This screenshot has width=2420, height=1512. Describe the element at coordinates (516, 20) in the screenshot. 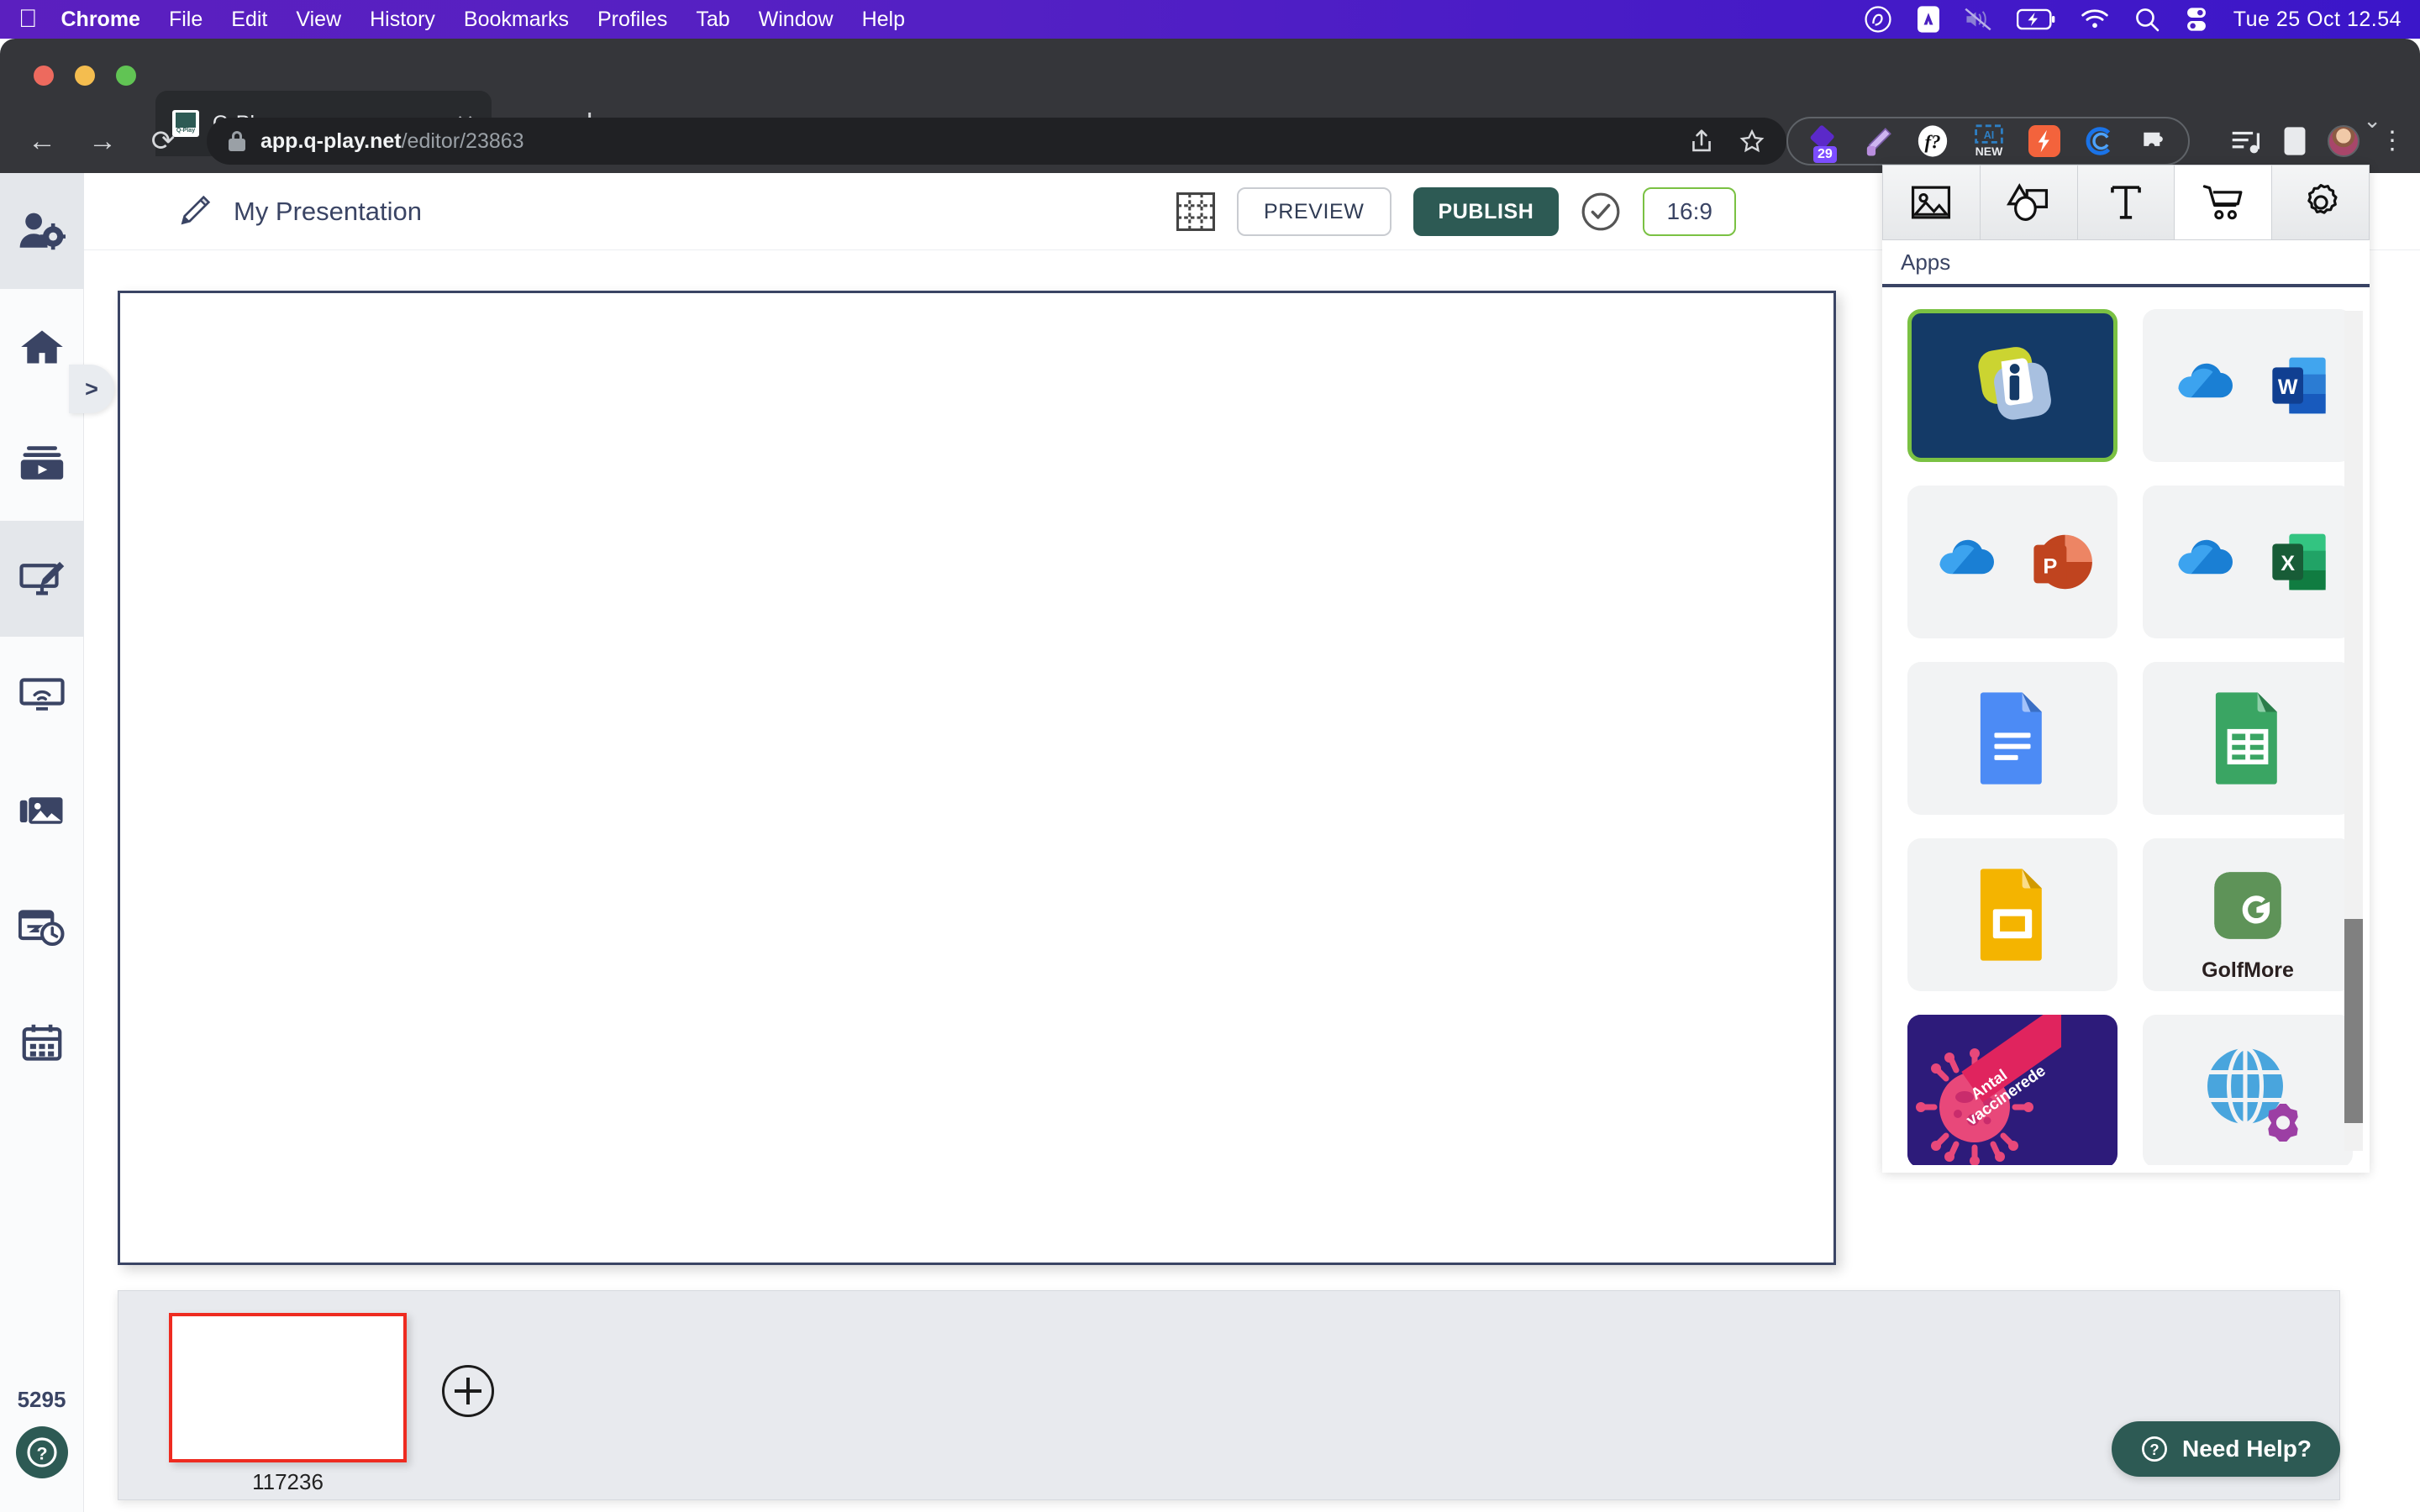

I see `menu-item-bookmarks: Bookmarks` at that location.